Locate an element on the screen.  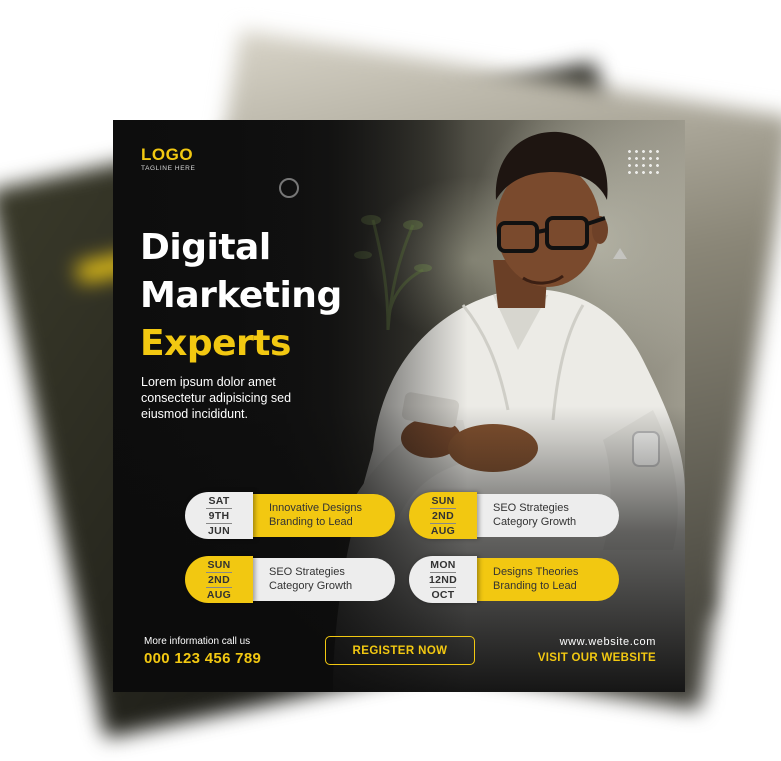
website-info: www.website.com VISIT OUR WEBSITE is located at coordinates (597, 650).